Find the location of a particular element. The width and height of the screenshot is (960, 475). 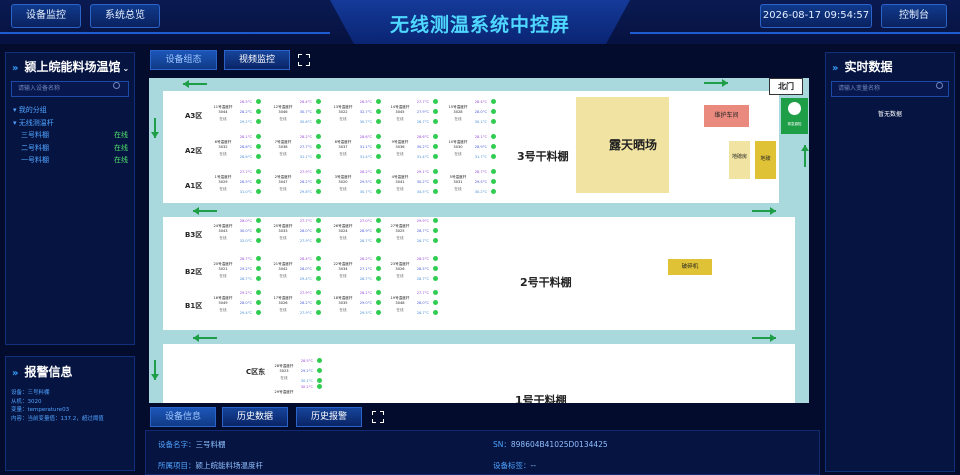

sensor-name: 21号温度杆 is located at coordinates (283, 264).